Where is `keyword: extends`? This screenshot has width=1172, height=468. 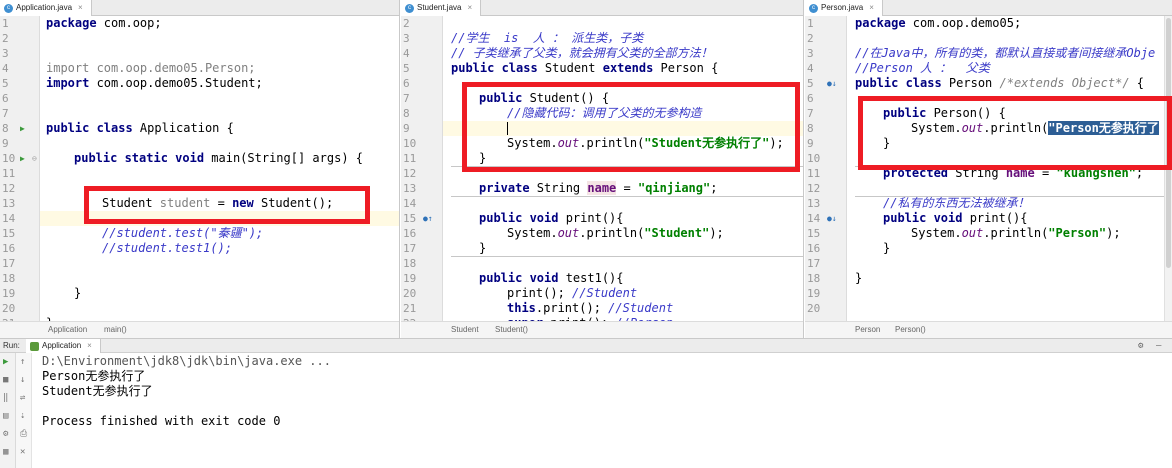
keyword: extends is located at coordinates (628, 68).